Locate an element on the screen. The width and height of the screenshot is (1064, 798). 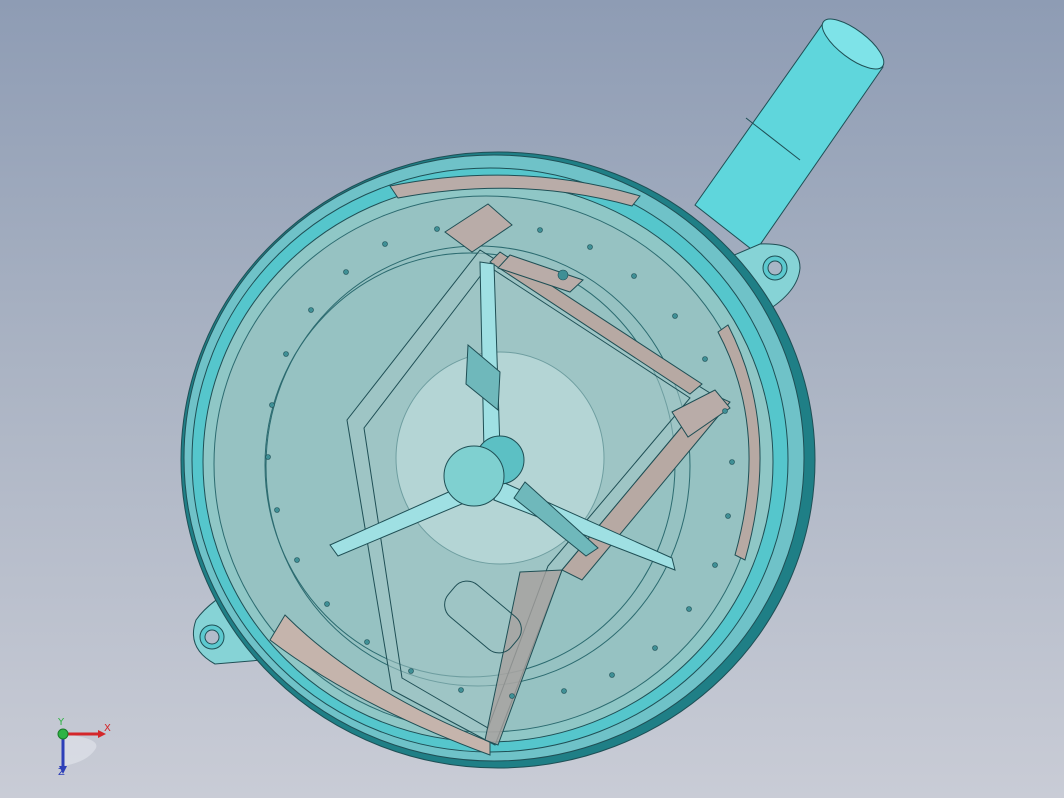
z-axis-label: Z is located at coordinates (61, 772).